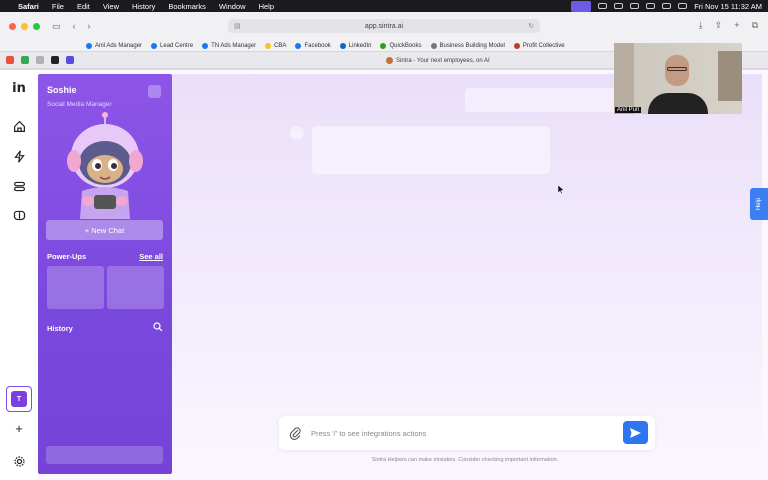 Image resolution: width=768 pixels, height=480 pixels. Describe the element at coordinates (19, 126) in the screenshot. I see `home-icon` at that location.